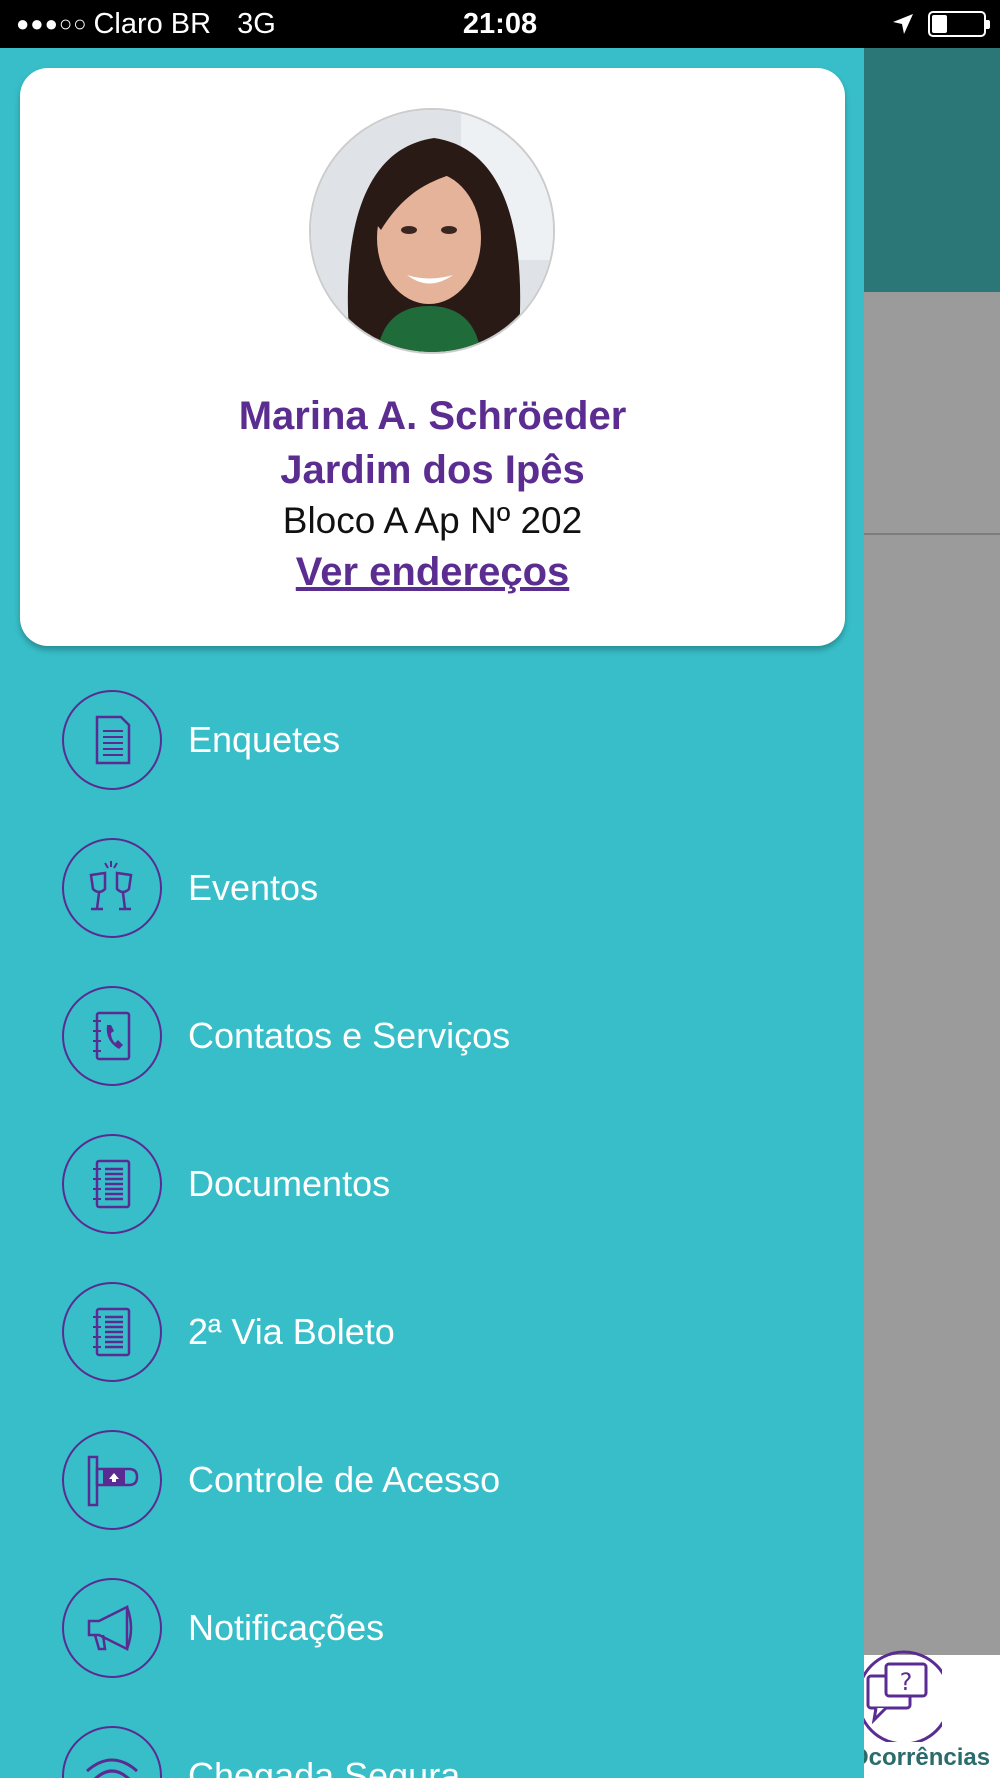  I want to click on menu-item-controle-acesso: Controle de Acesso, so click(452, 1480).